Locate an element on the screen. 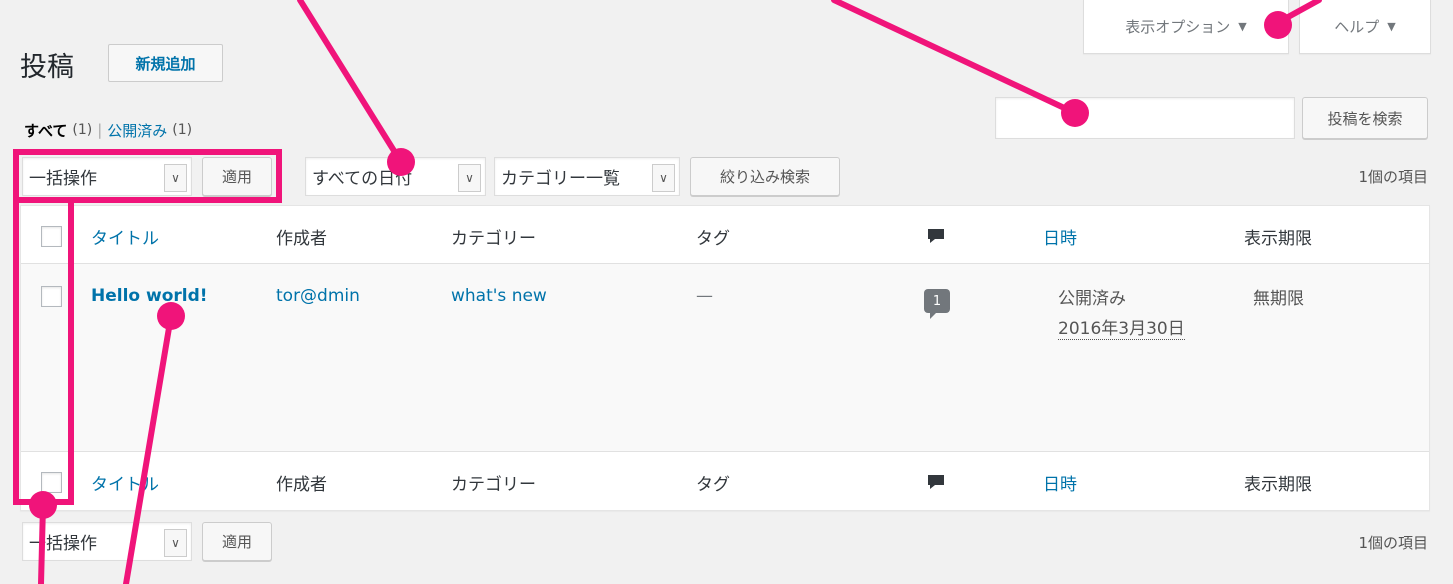 The width and height of the screenshot is (1453, 584). view-published-link: 公開済み is located at coordinates (137, 130).